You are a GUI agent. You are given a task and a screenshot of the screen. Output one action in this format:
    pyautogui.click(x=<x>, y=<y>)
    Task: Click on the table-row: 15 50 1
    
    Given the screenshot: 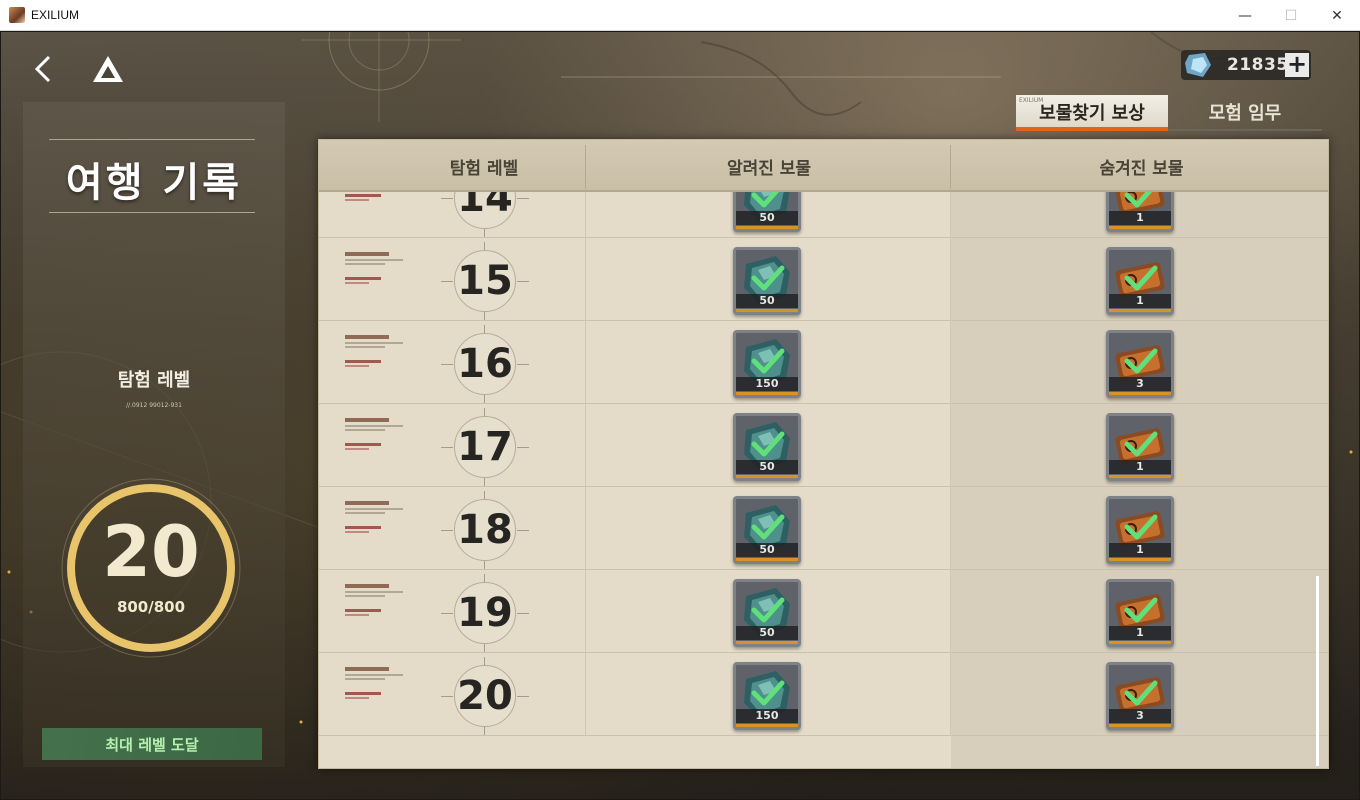 What is the action you would take?
    pyautogui.click(x=823, y=279)
    